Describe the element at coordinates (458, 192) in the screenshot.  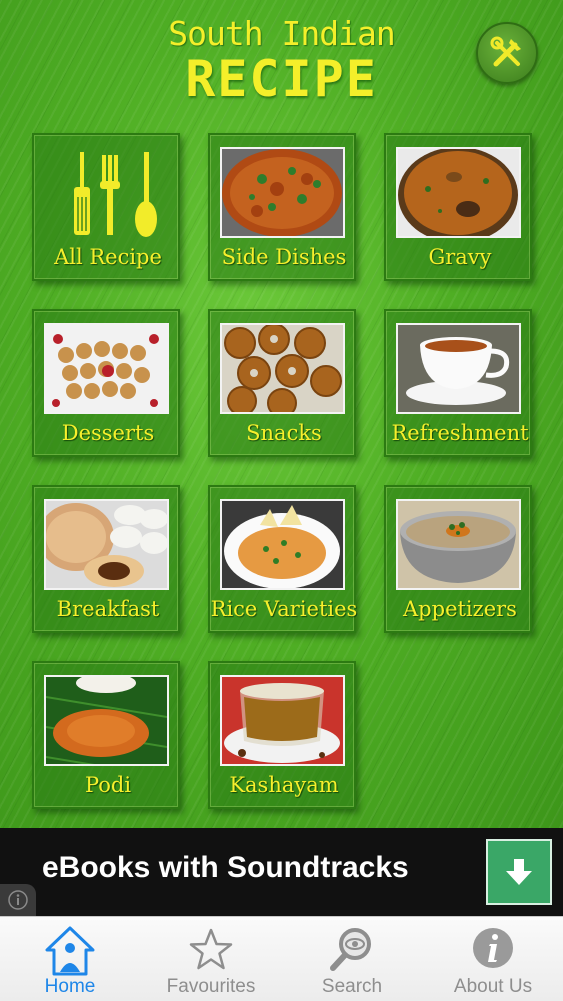
I see `gravy-image` at that location.